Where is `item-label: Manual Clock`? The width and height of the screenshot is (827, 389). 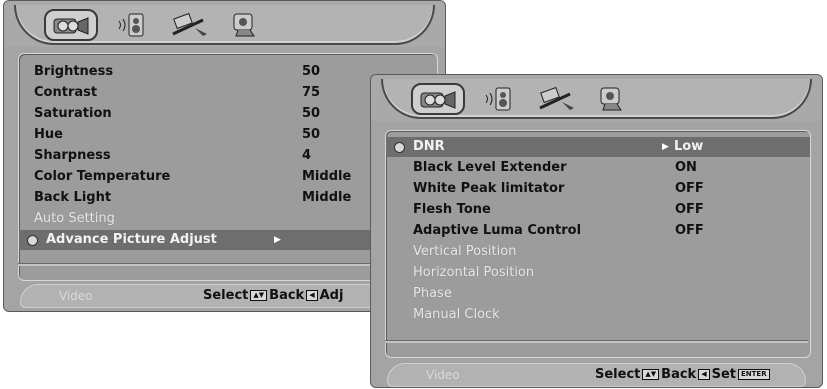 item-label: Manual Clock is located at coordinates (456, 314).